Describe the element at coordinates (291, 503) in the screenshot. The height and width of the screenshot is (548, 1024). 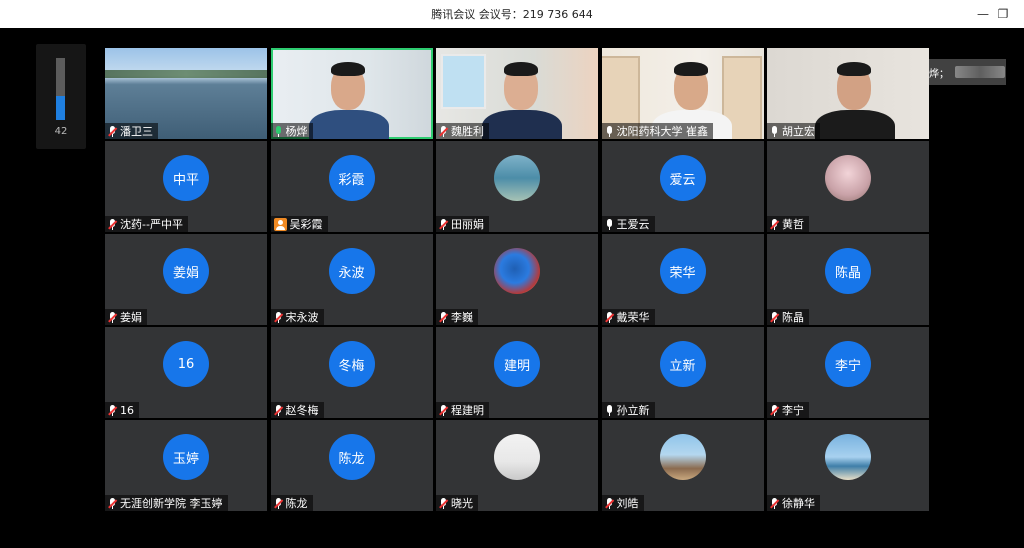
I see `participant-nametag: 陈龙` at that location.